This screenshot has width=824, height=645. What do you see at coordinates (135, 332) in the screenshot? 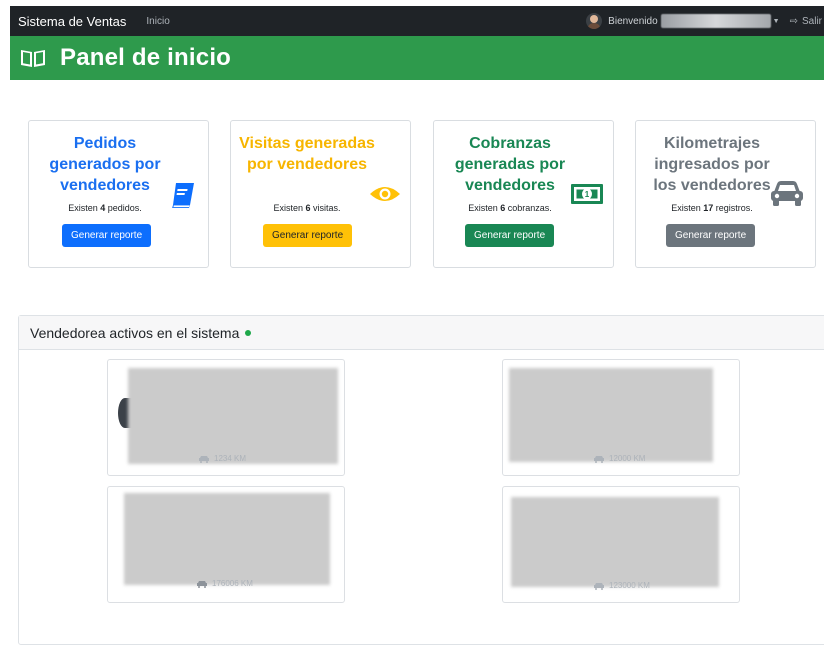
I see `panel-title: Vendedorea activos en el sistema` at bounding box center [135, 332].